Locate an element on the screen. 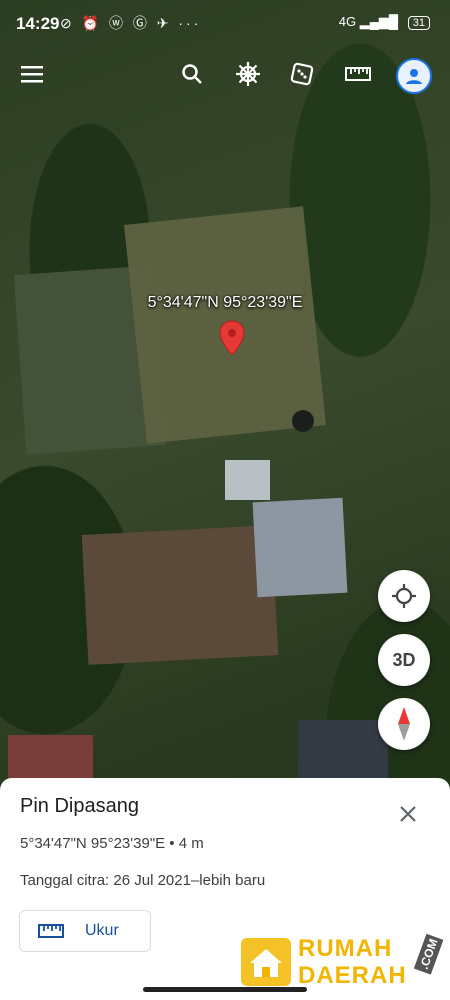 This screenshot has height=1000, width=450. view-3d-button: 3D is located at coordinates (404, 660).